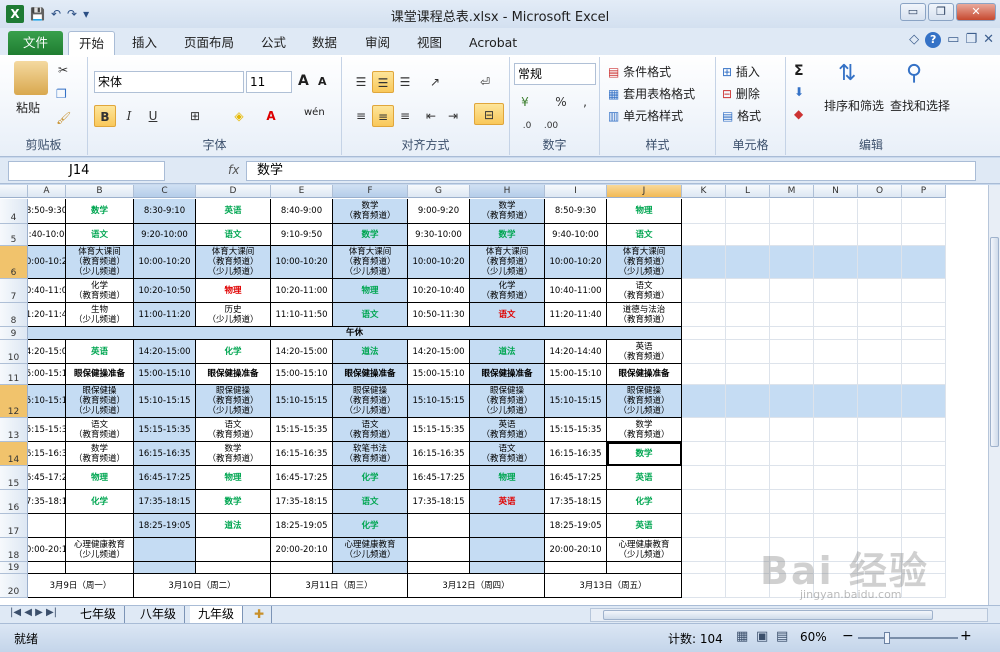  I want to click on accounting-format-icon: ¥, so click(525, 102).